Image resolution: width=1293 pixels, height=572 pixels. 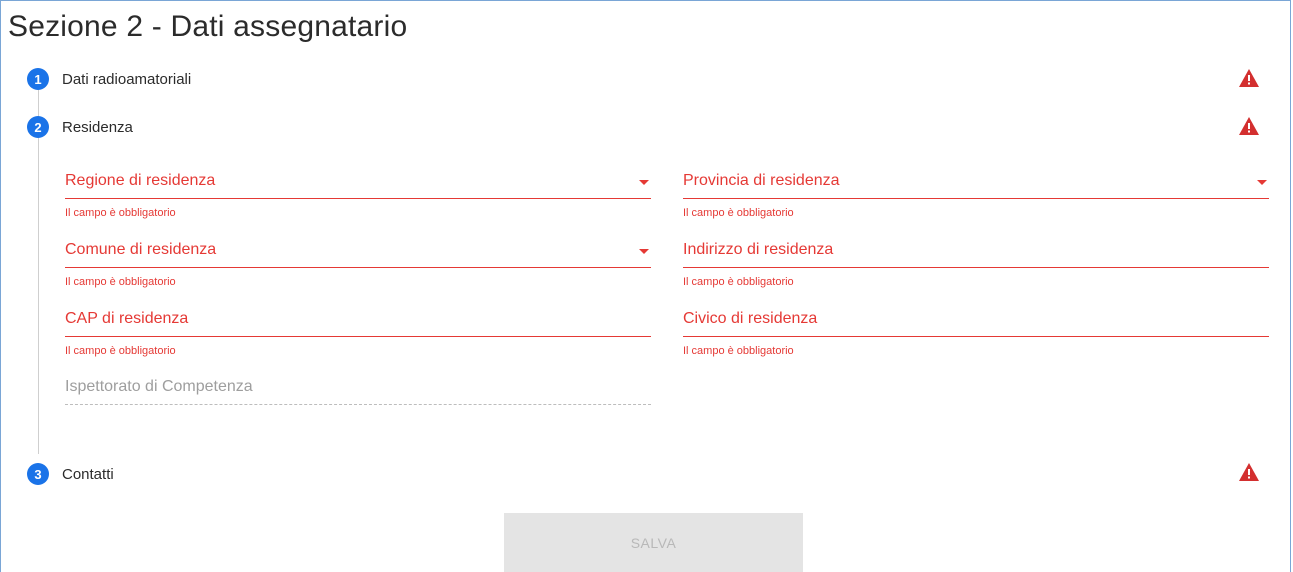 What do you see at coordinates (208, 26) in the screenshot?
I see `page-title: Sezione 2 - Dati assegnatario` at bounding box center [208, 26].